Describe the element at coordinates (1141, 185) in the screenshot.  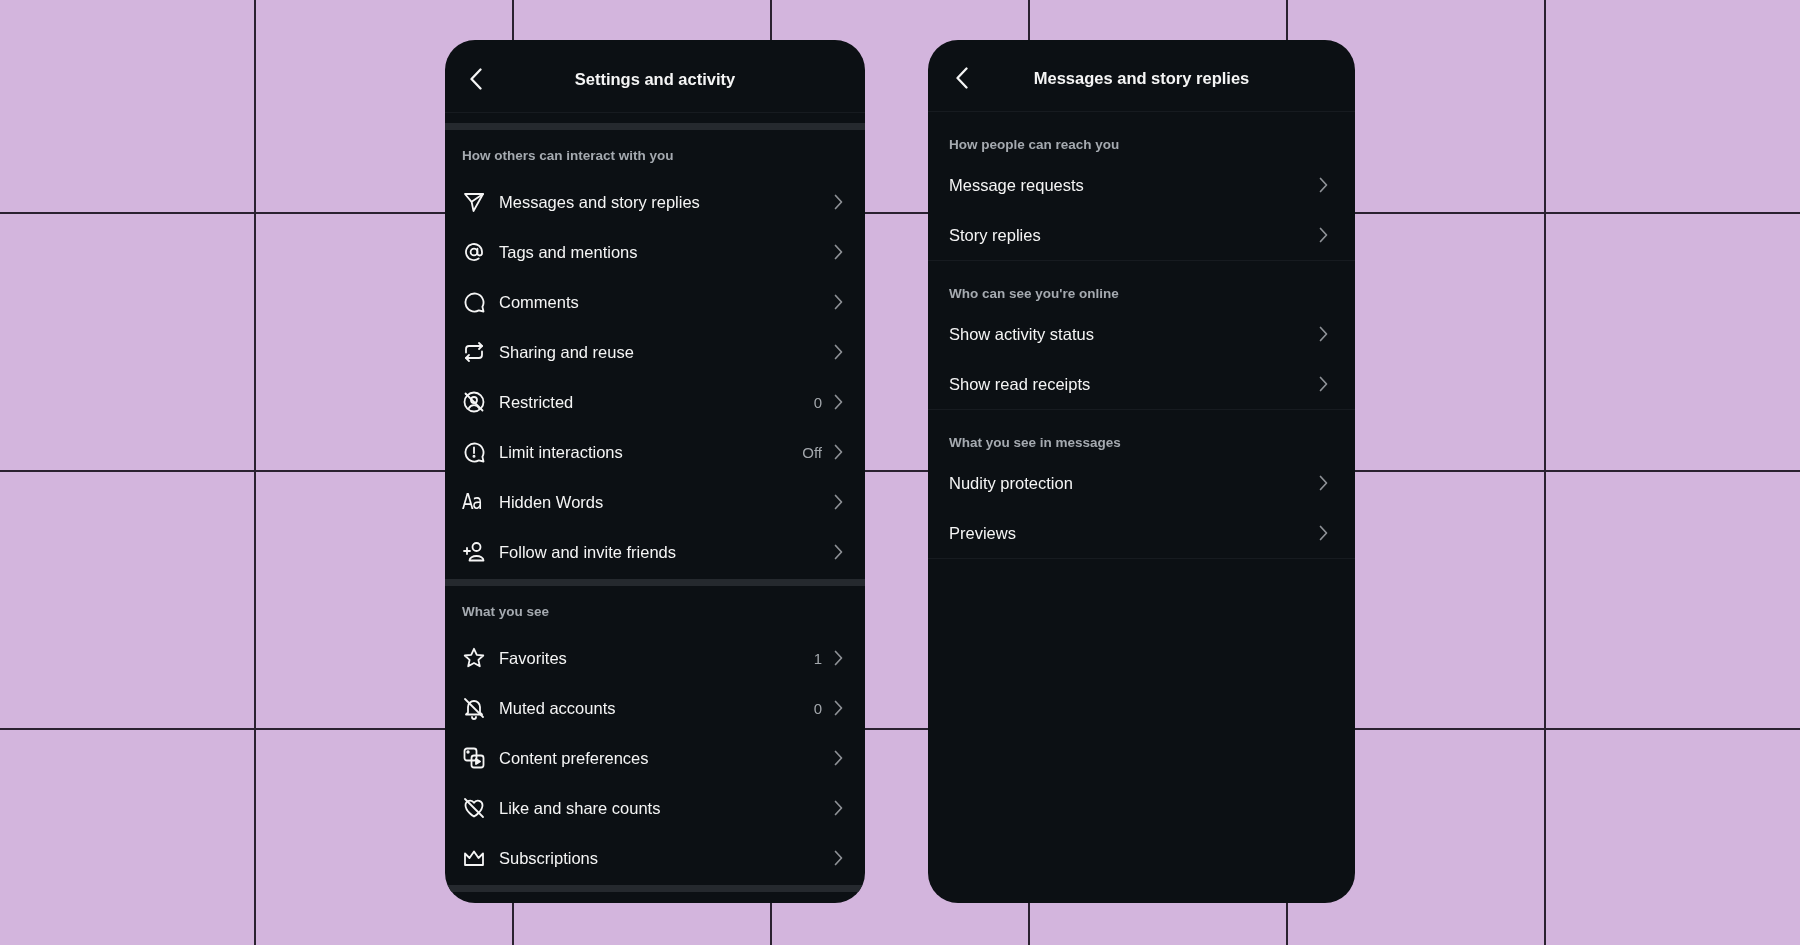
I see `settings-item: Message requests` at that location.